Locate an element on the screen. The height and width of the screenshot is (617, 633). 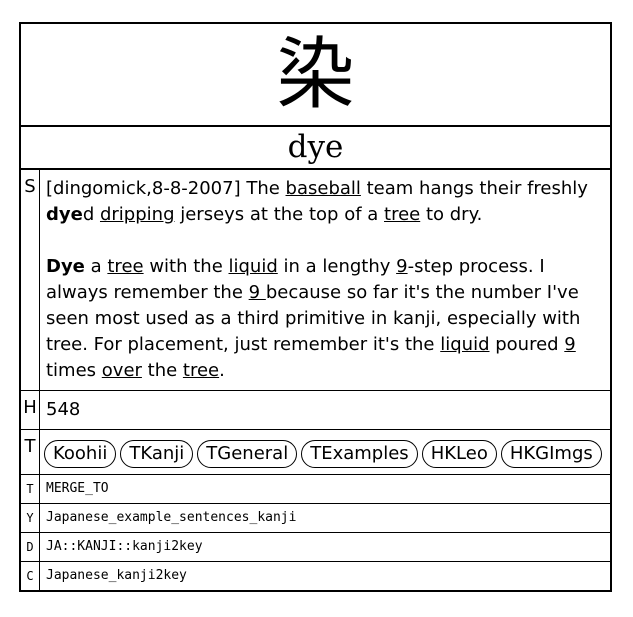
heisig-number: 548 is located at coordinates (63, 409).